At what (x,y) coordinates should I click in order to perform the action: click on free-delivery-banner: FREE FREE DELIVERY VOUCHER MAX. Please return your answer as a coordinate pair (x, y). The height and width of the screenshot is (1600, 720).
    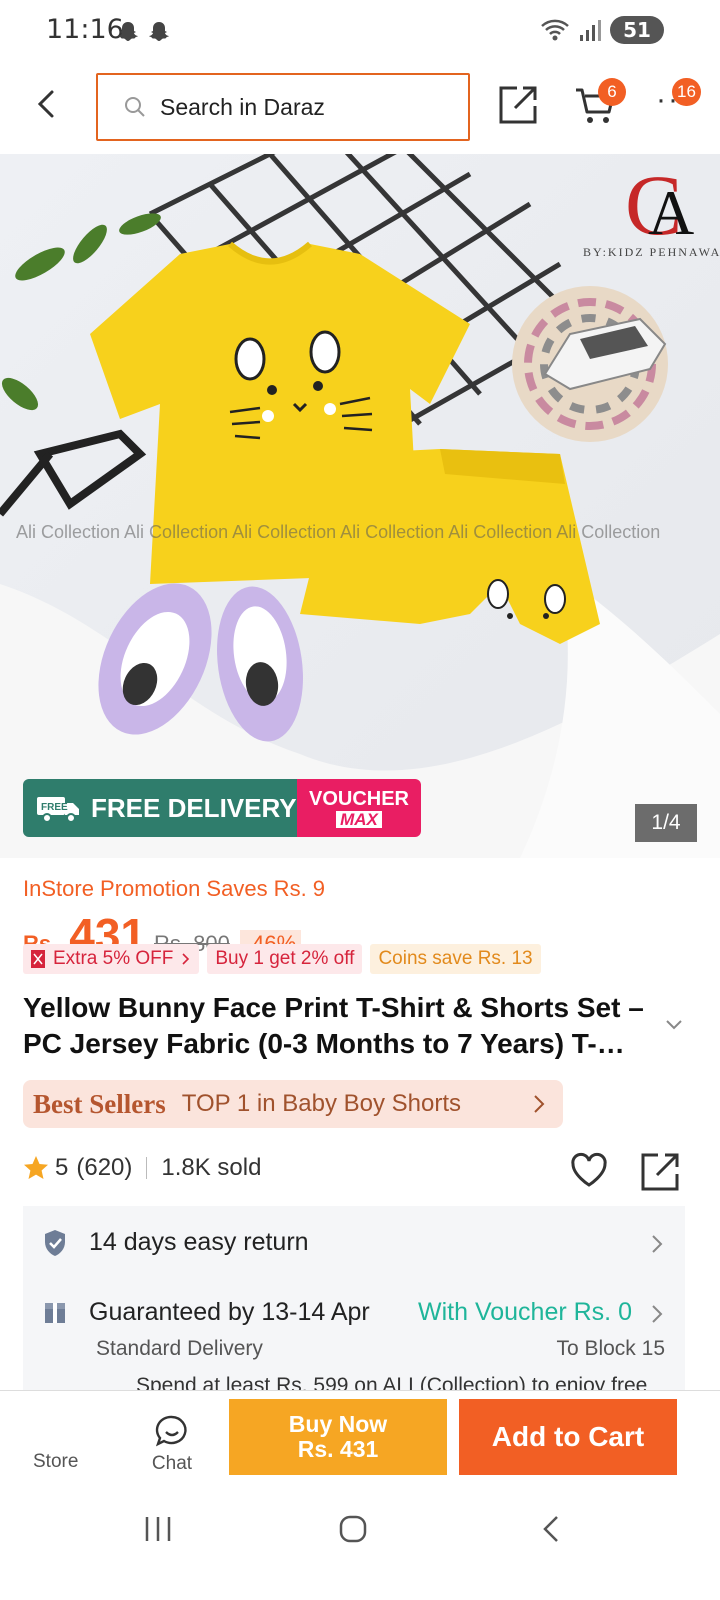
    Looking at the image, I should click on (222, 808).